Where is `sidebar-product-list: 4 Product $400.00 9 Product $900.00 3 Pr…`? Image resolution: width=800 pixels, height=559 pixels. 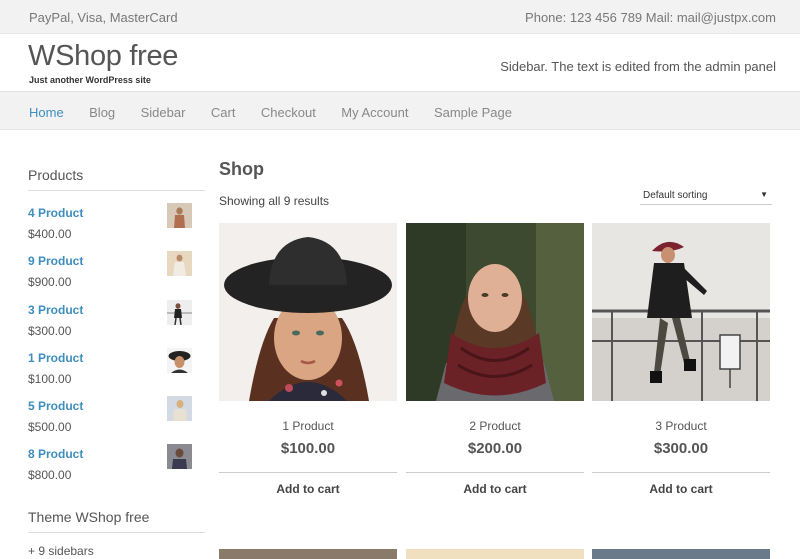
sidebar-product-list: 4 Product $400.00 9 Product $900.00 3 Pr… is located at coordinates (116, 348).